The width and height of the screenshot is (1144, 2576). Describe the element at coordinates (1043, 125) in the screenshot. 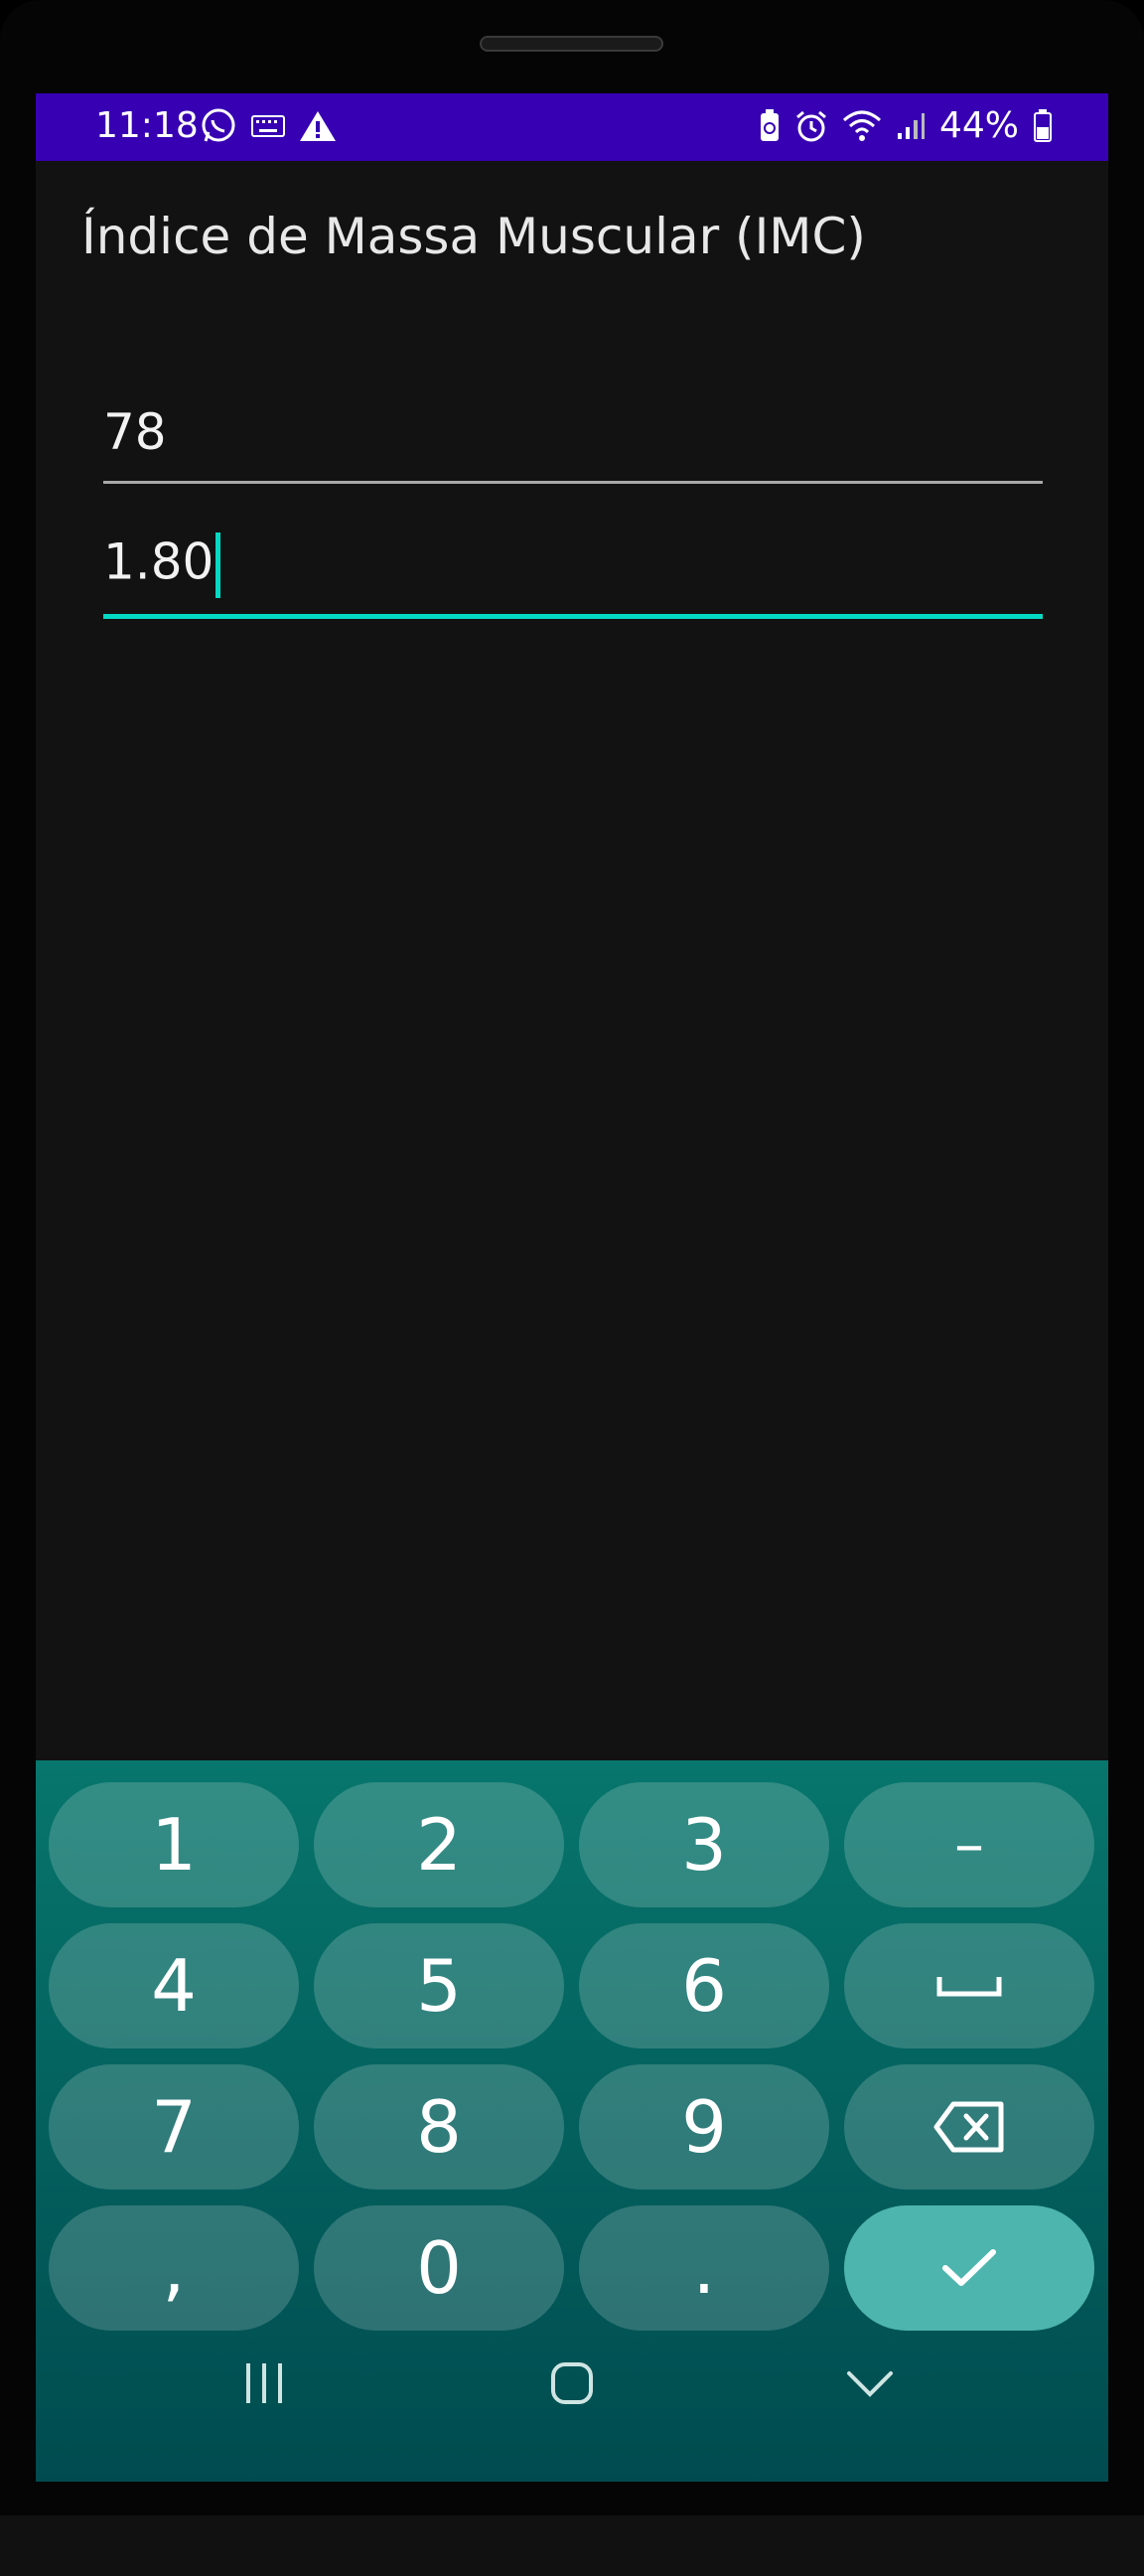

I see `battery-icon` at that location.